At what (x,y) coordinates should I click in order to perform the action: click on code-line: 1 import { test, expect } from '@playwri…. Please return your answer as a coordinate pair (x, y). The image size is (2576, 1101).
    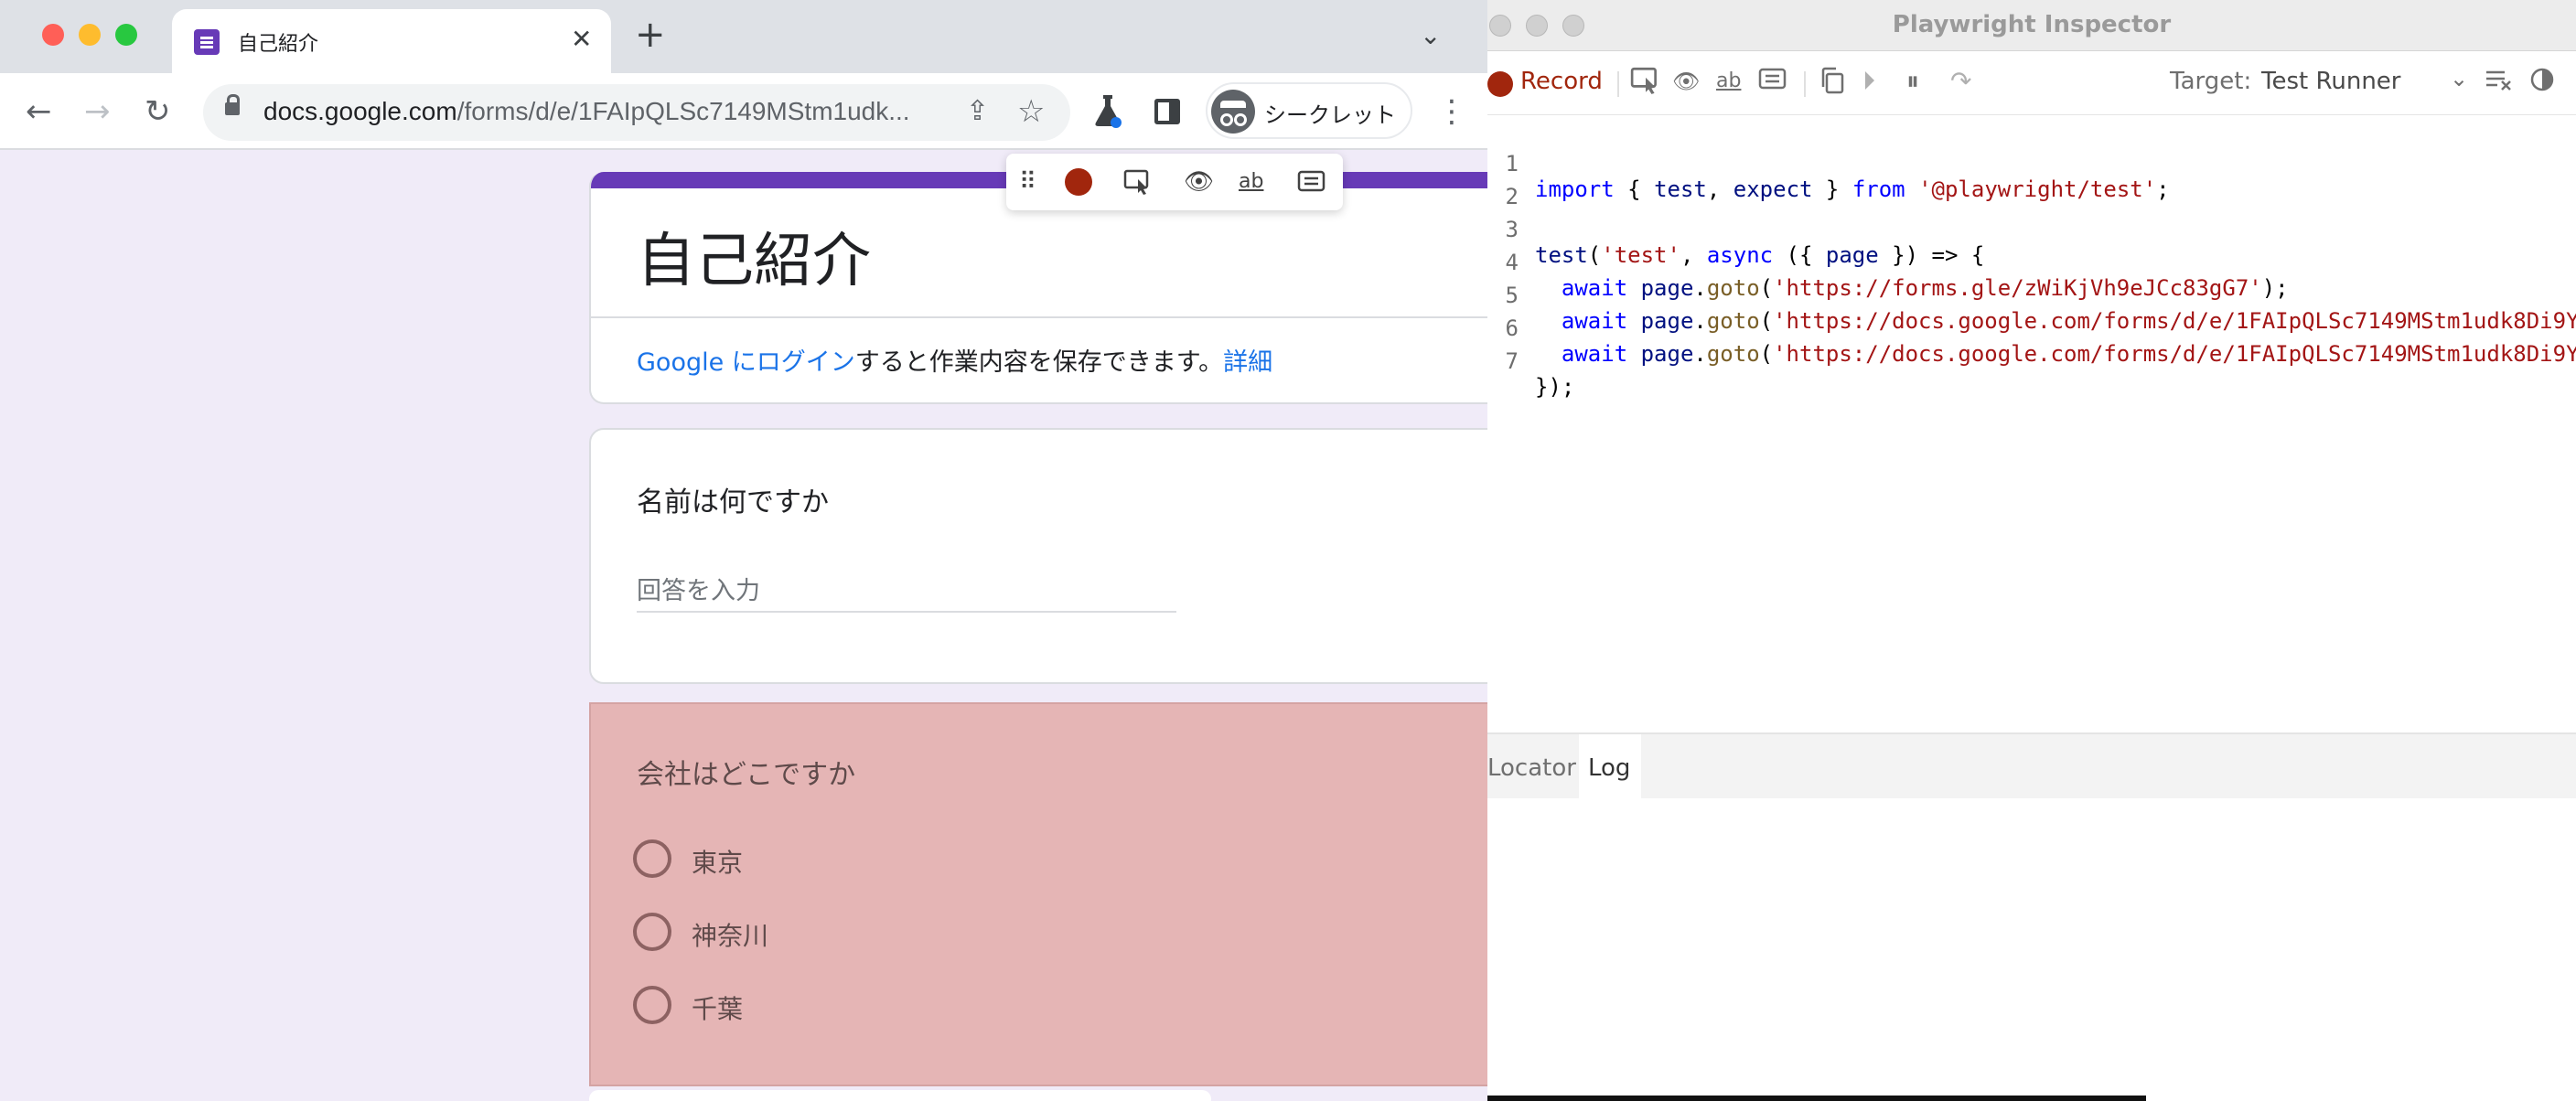
    Looking at the image, I should click on (1828, 163).